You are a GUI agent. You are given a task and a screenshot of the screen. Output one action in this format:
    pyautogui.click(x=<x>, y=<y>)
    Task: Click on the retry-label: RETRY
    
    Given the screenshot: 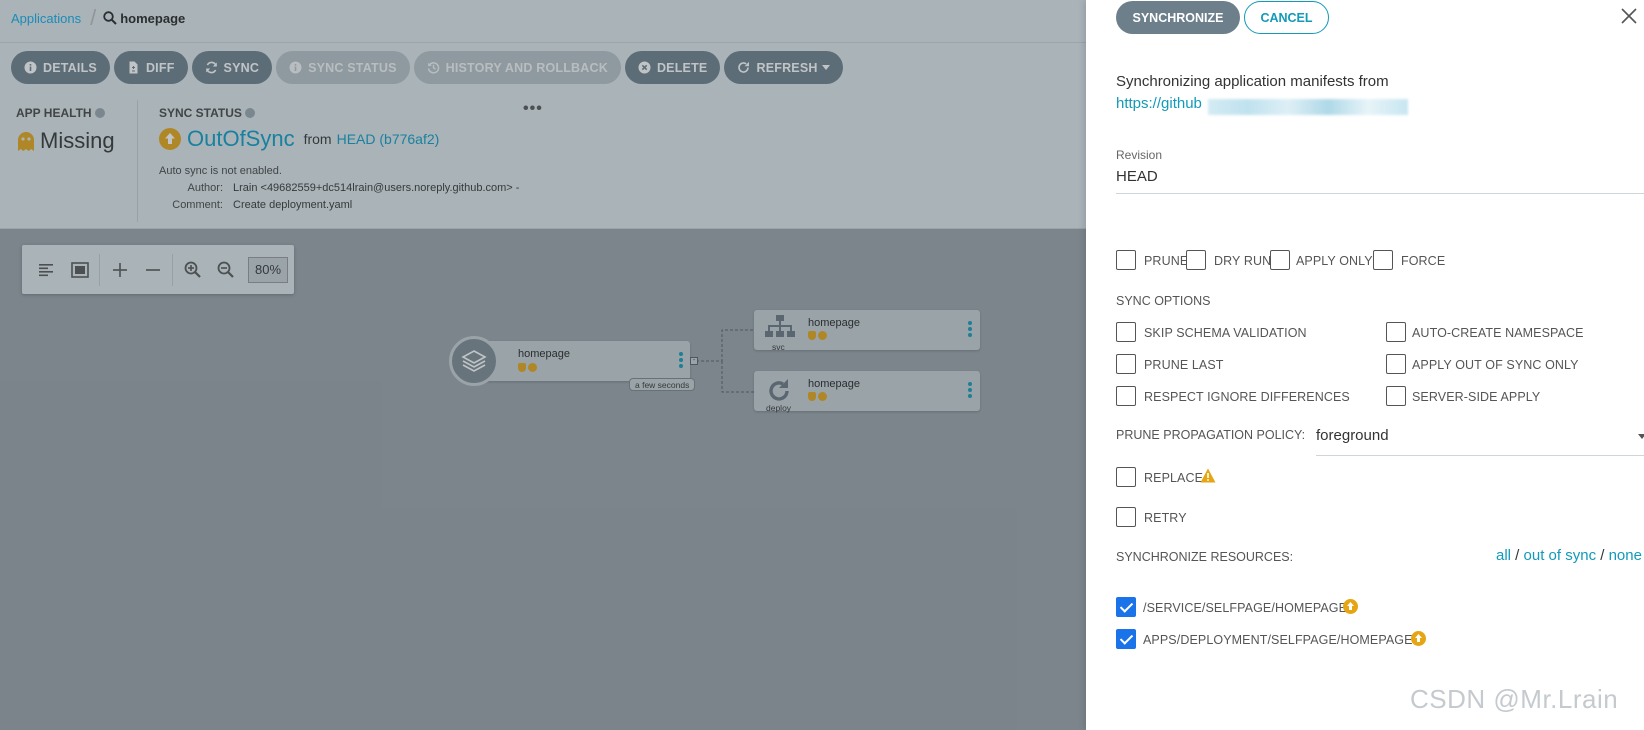 What is the action you would take?
    pyautogui.click(x=1165, y=518)
    